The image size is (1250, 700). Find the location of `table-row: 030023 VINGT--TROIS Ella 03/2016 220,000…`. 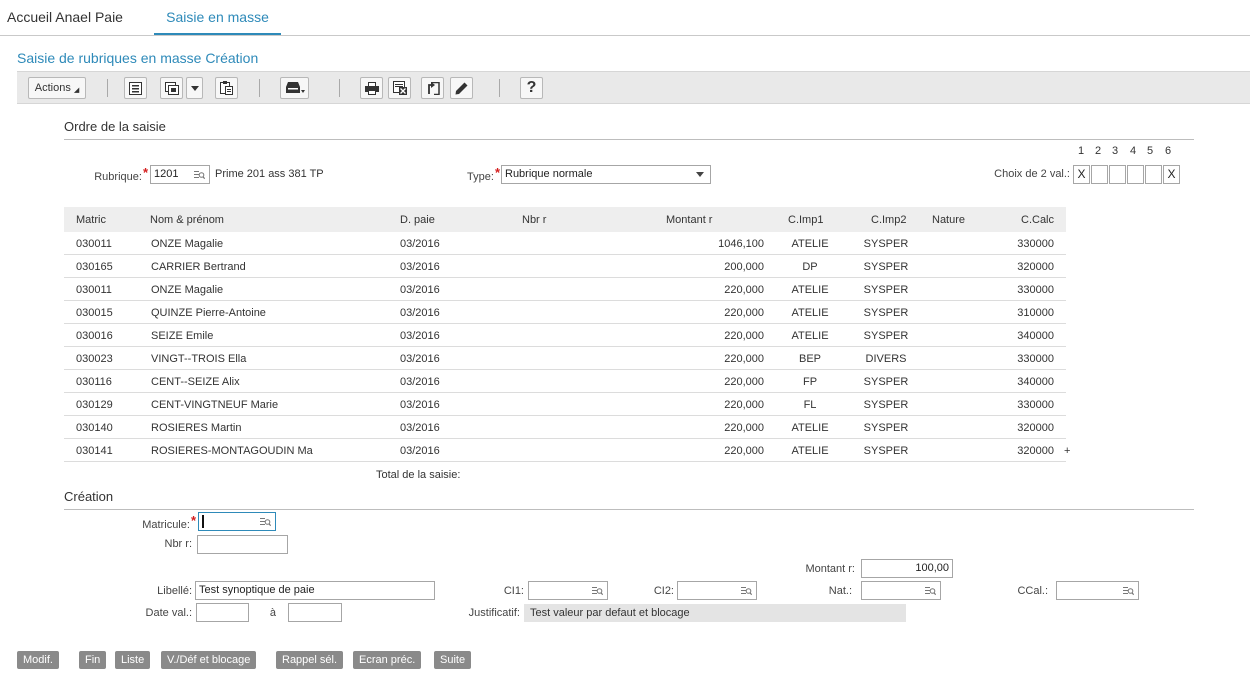

table-row: 030023 VINGT--TROIS Ella 03/2016 220,000… is located at coordinates (565, 358).